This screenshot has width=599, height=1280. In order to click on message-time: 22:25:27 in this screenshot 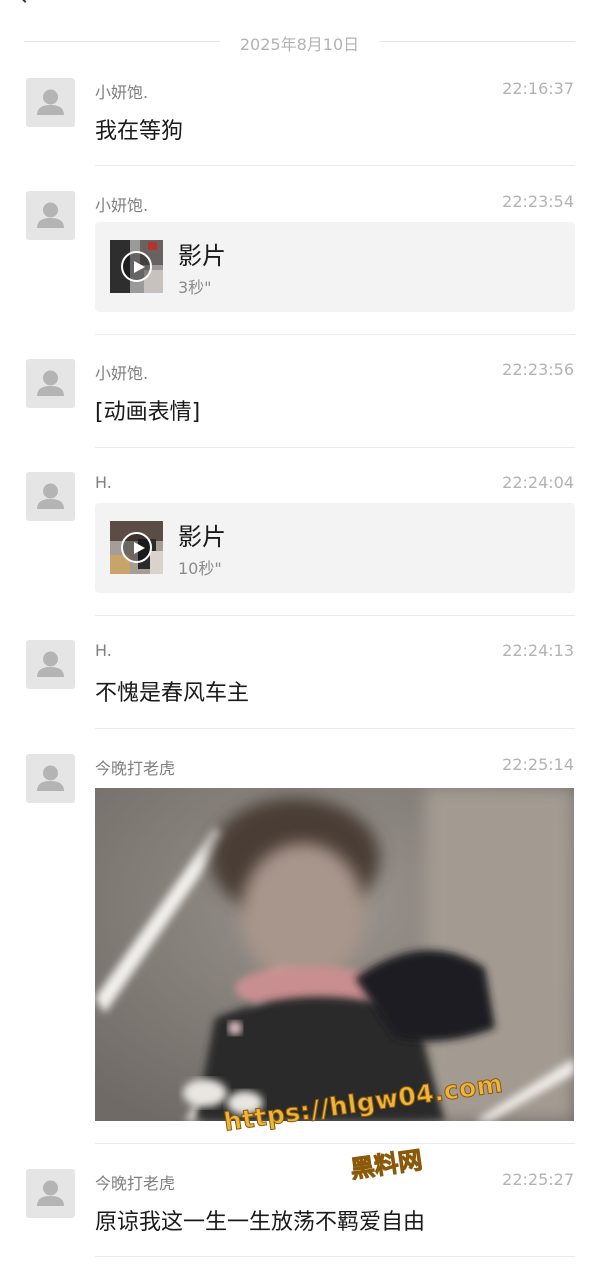, I will do `click(538, 1179)`.